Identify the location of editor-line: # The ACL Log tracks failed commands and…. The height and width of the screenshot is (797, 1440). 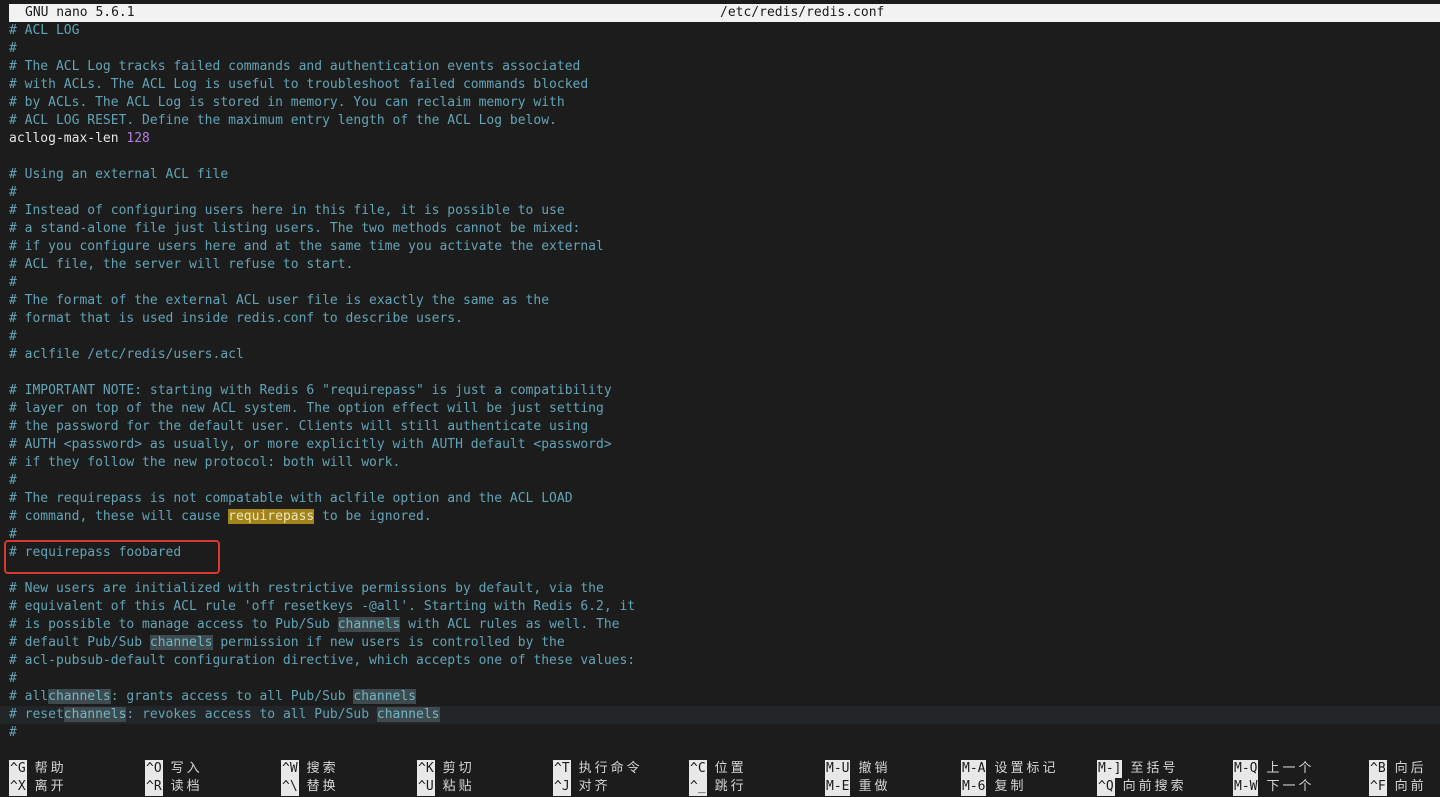
(295, 66).